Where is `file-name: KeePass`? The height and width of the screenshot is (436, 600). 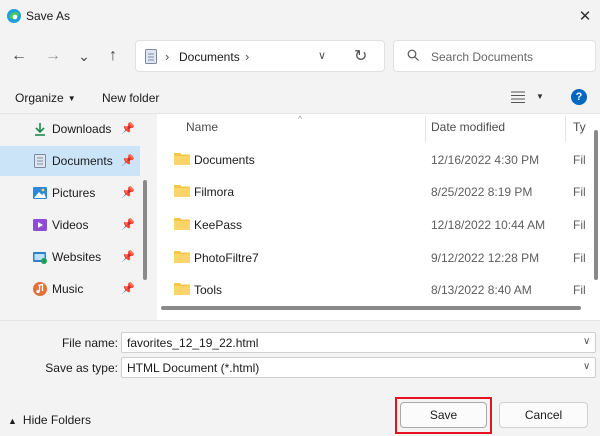
file-name: KeePass is located at coordinates (218, 225).